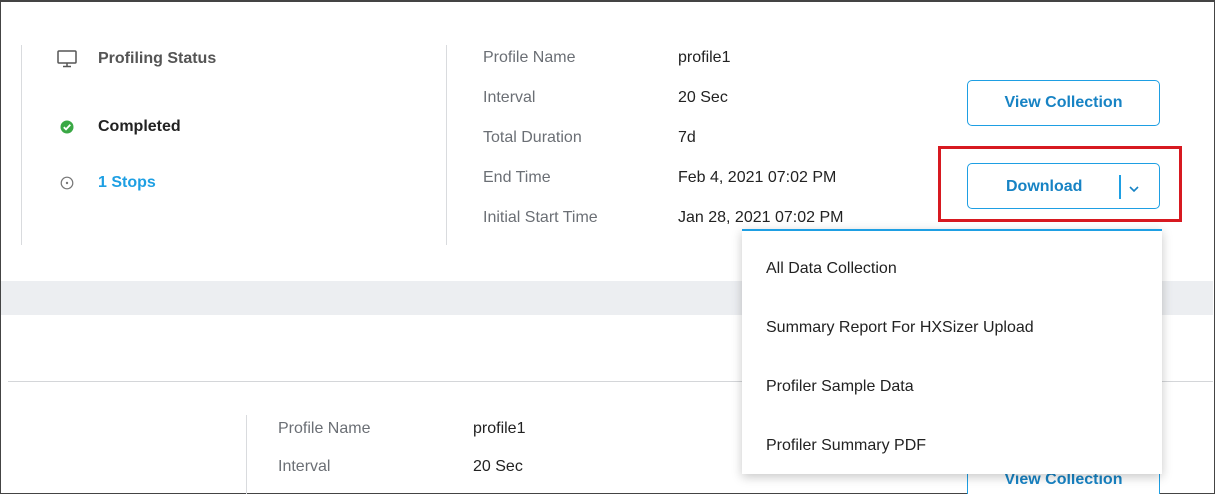 The image size is (1215, 494). What do you see at coordinates (532, 137) in the screenshot?
I see `total-duration-label: Total Duration` at bounding box center [532, 137].